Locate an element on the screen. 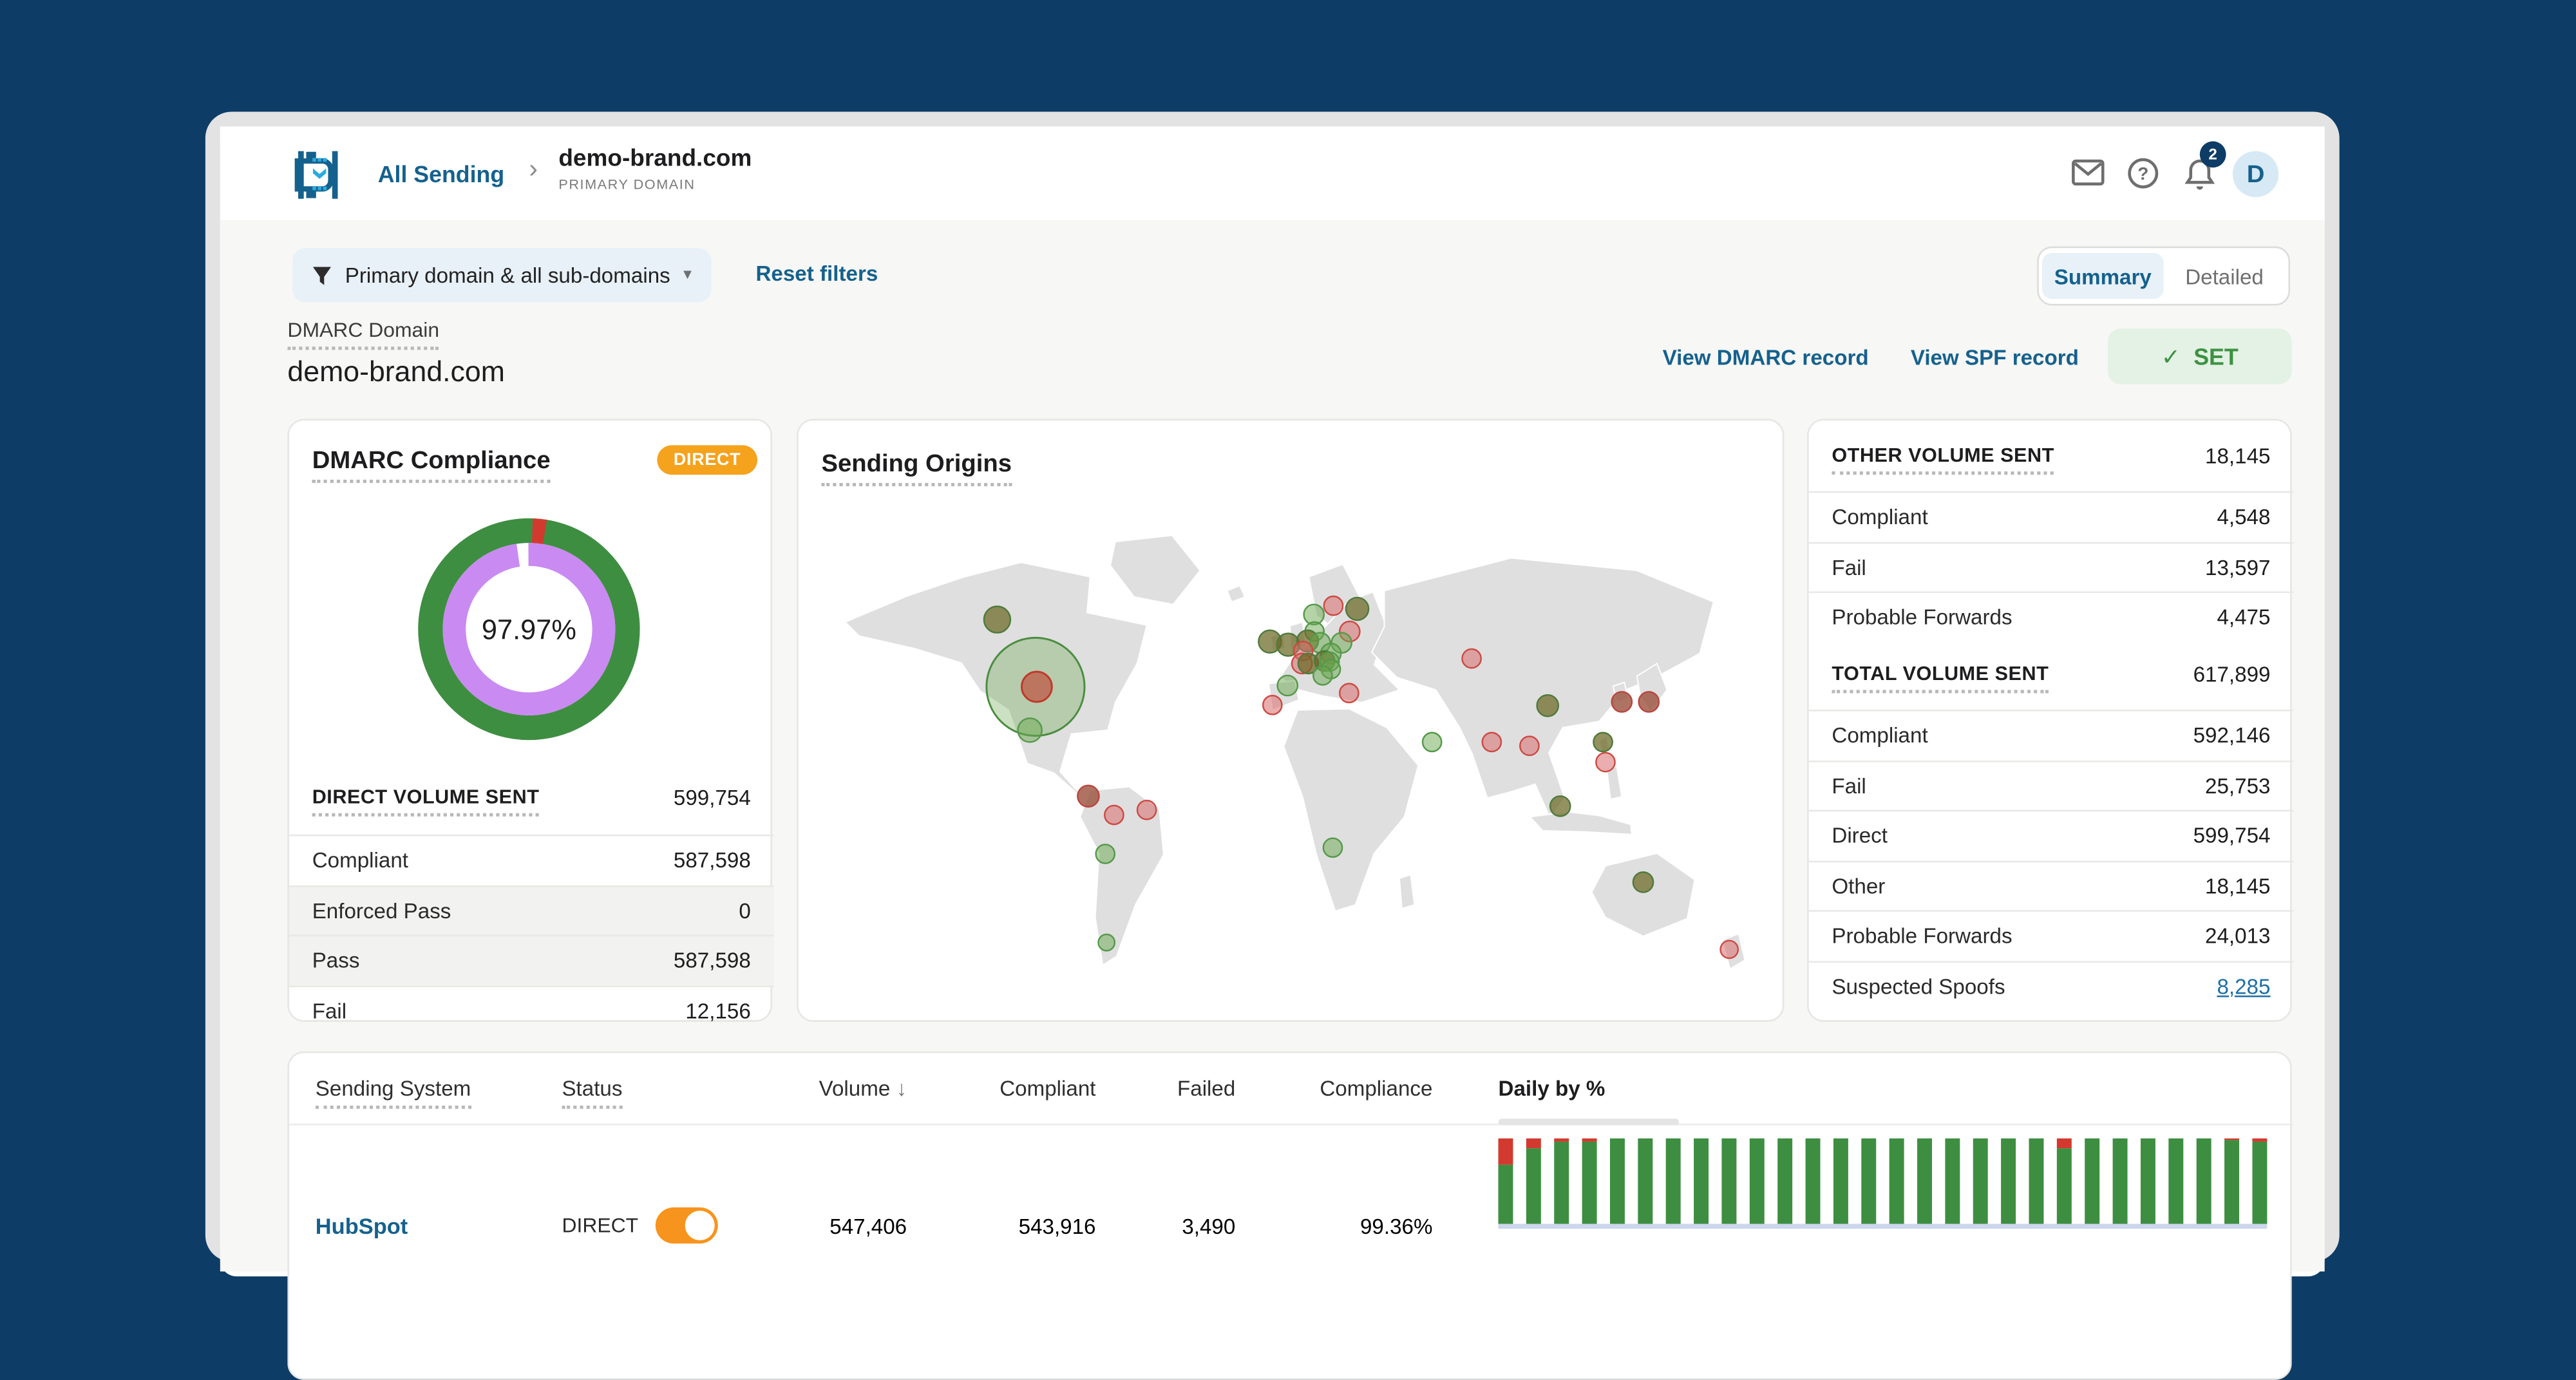 The width and height of the screenshot is (2576, 1380). direct-volume-value: 599,754 is located at coordinates (712, 798).